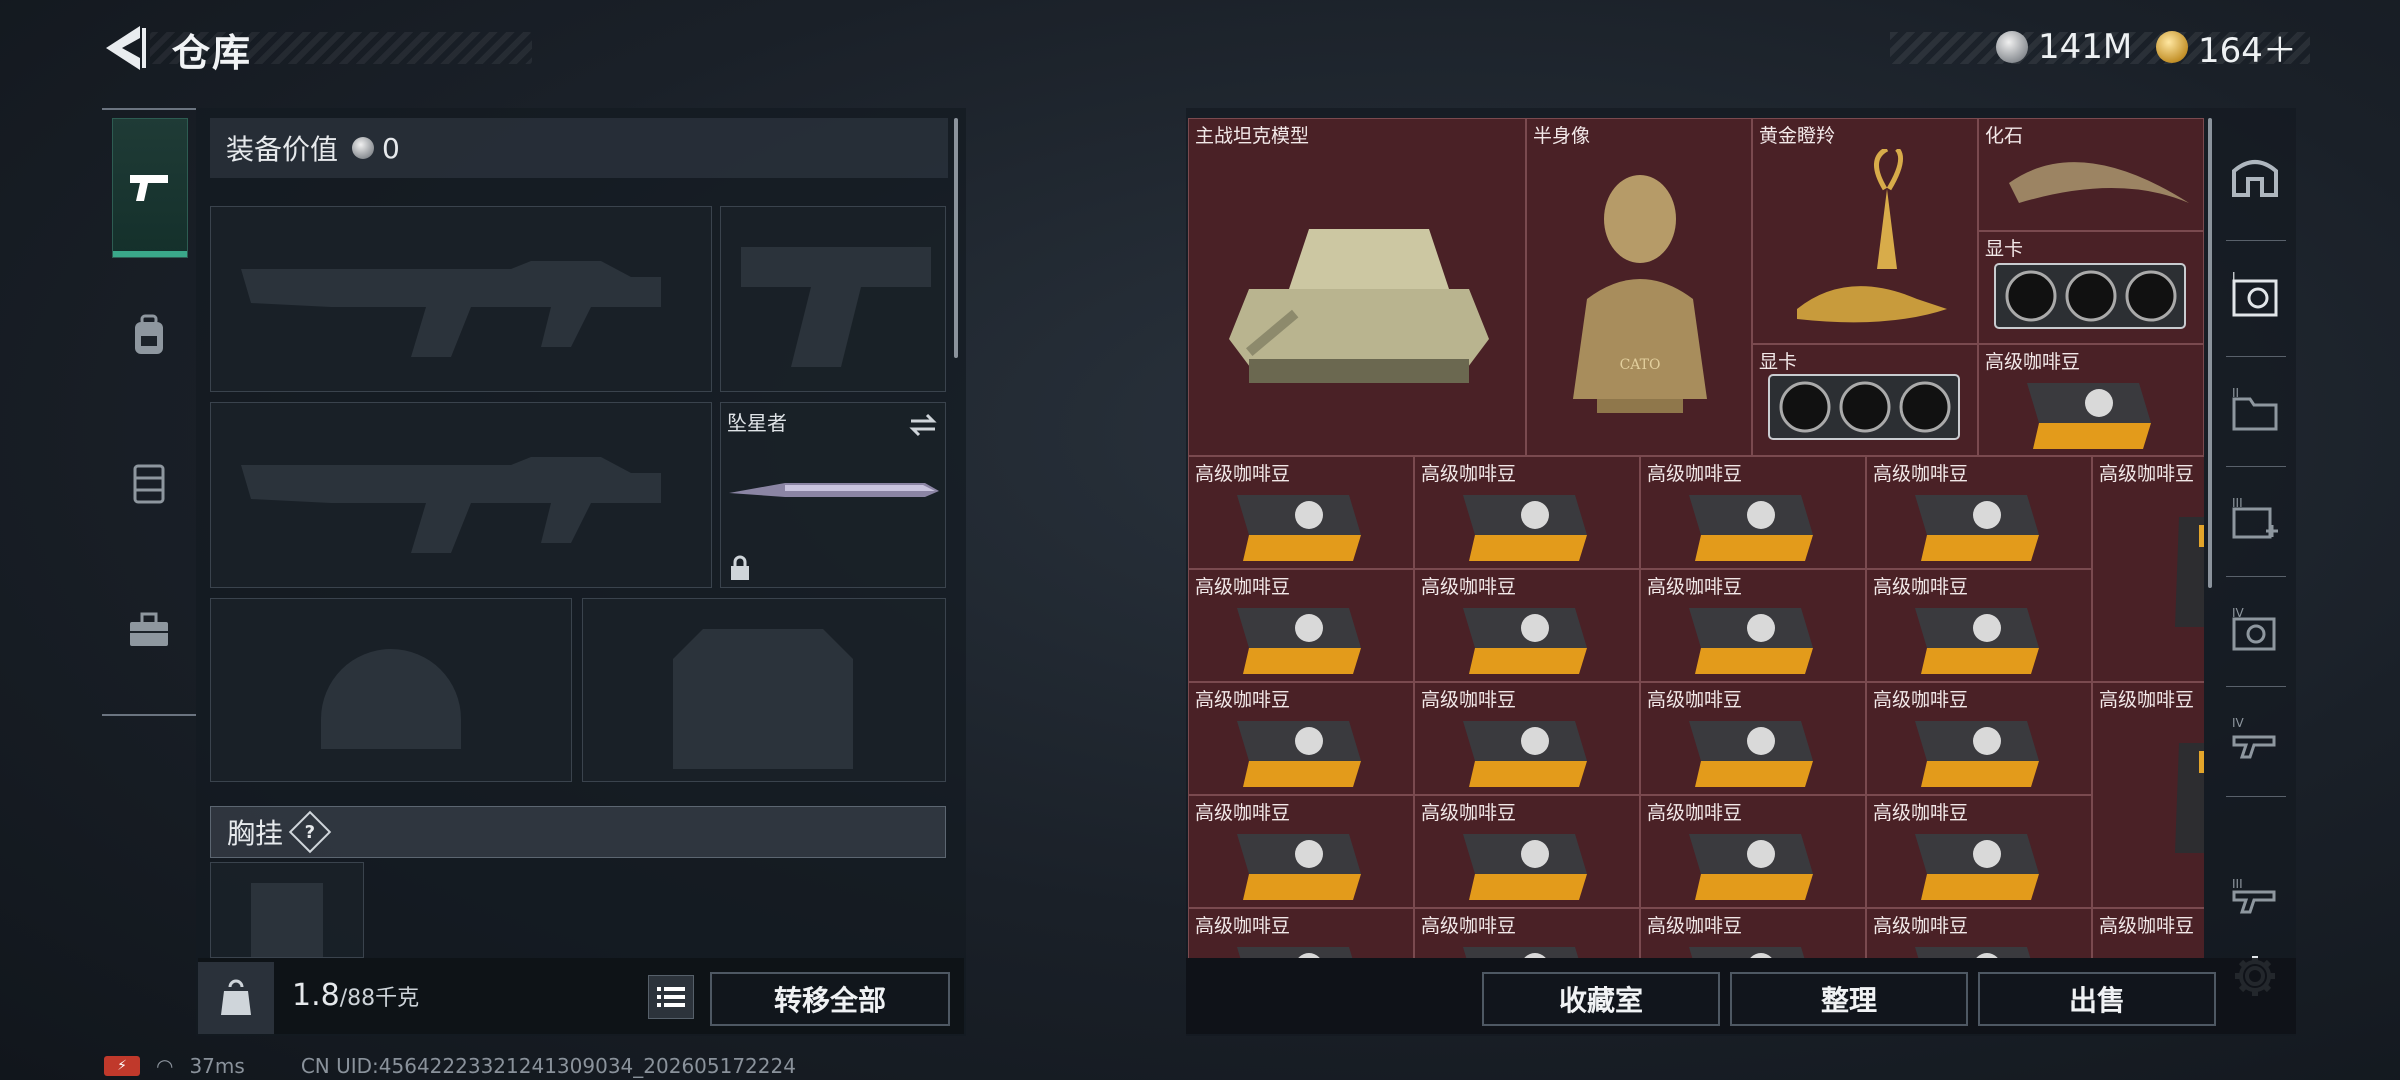 The image size is (2400, 1080). I want to click on gold-coin-icon, so click(2172, 47).